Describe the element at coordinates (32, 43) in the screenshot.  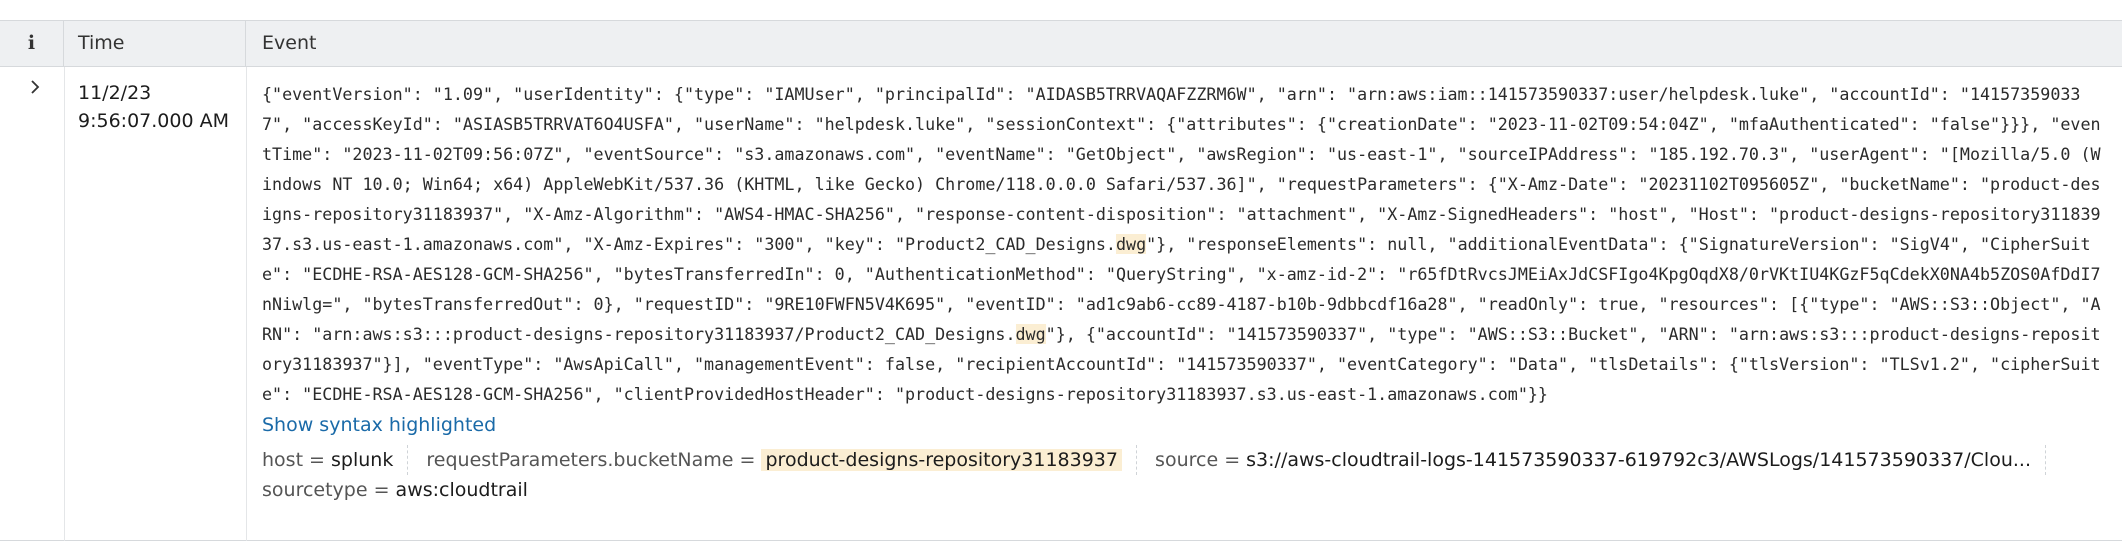
I see `info-column-header: i` at that location.